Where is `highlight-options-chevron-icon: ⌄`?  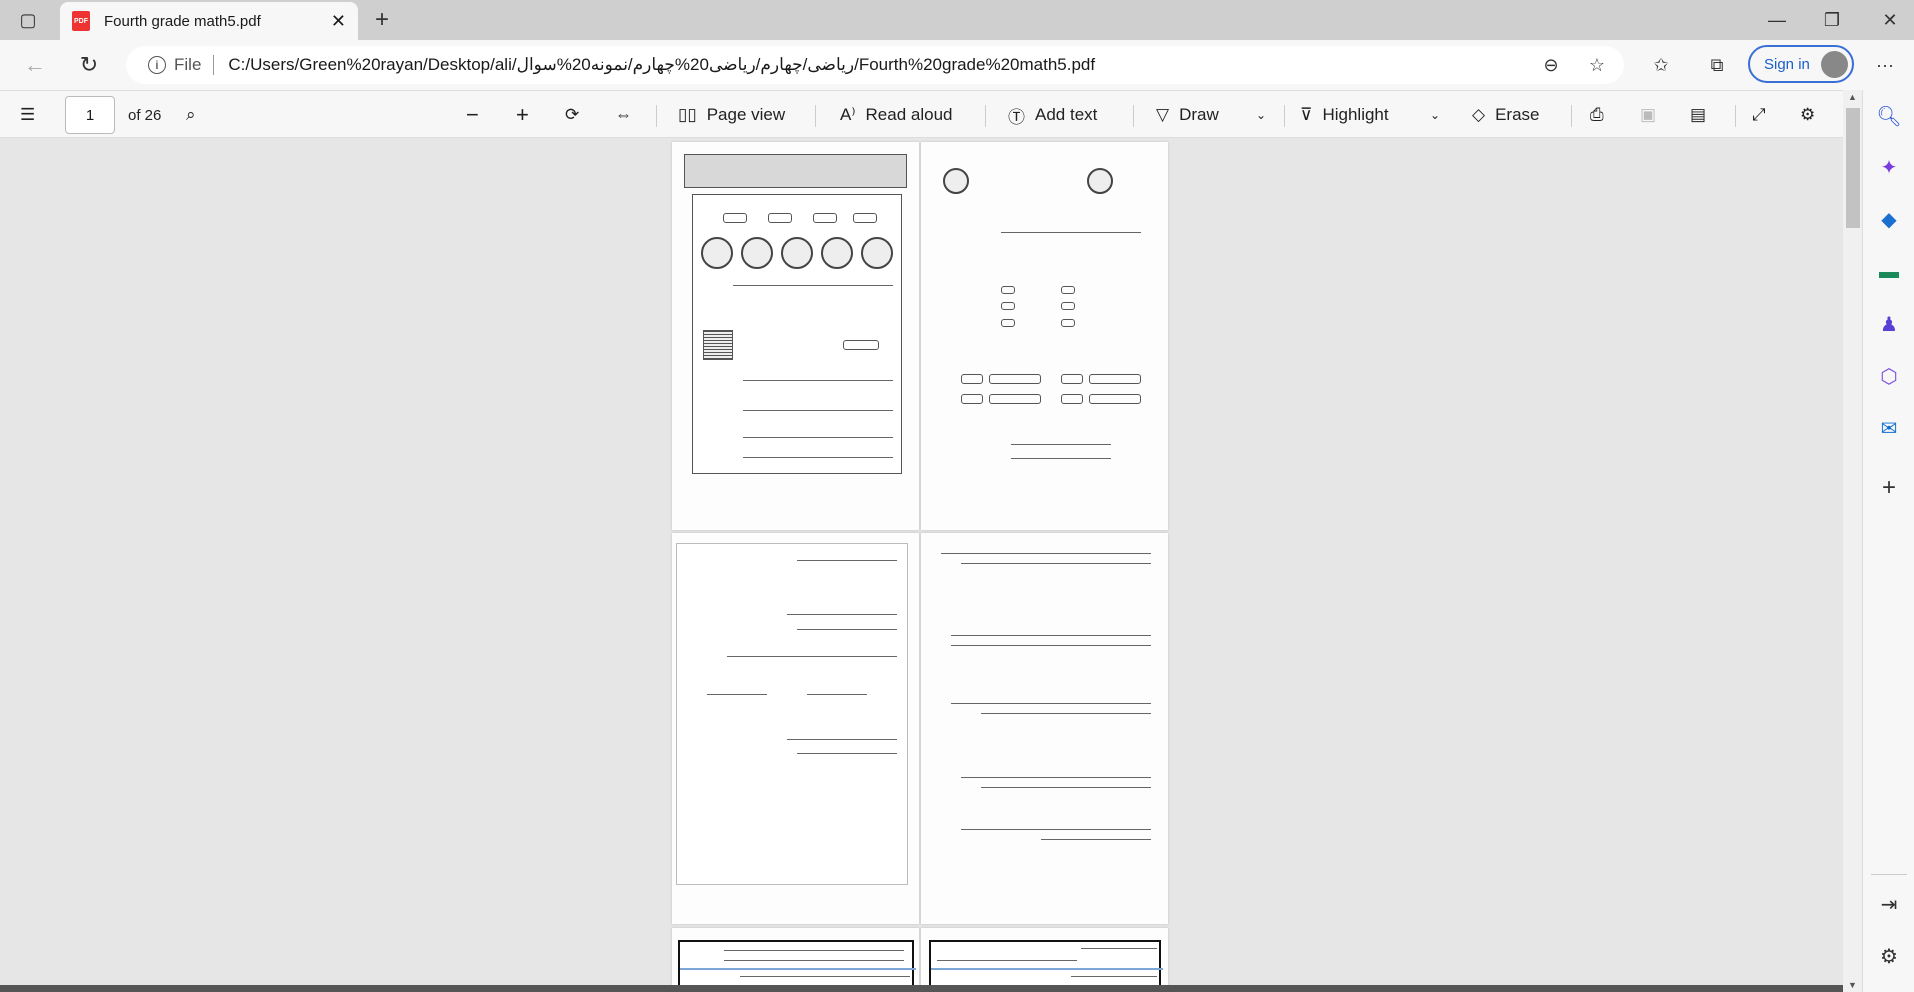 highlight-options-chevron-icon: ⌄ is located at coordinates (1435, 115).